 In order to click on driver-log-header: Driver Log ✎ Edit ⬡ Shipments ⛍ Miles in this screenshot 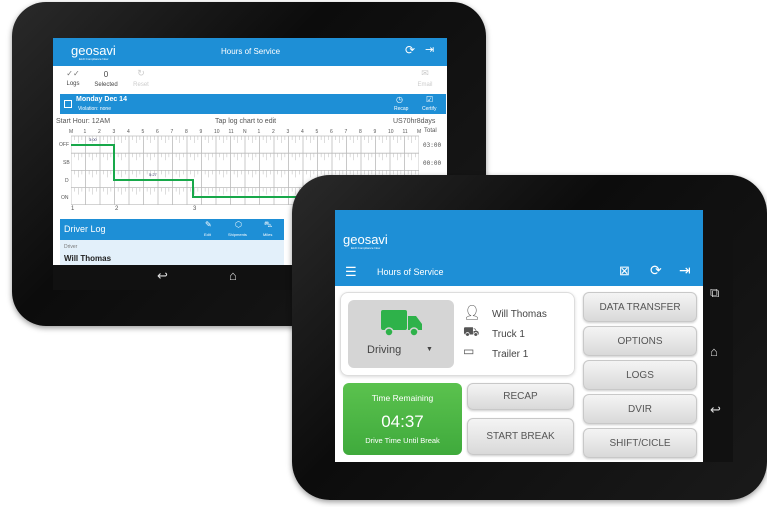, I will do `click(172, 229)`.